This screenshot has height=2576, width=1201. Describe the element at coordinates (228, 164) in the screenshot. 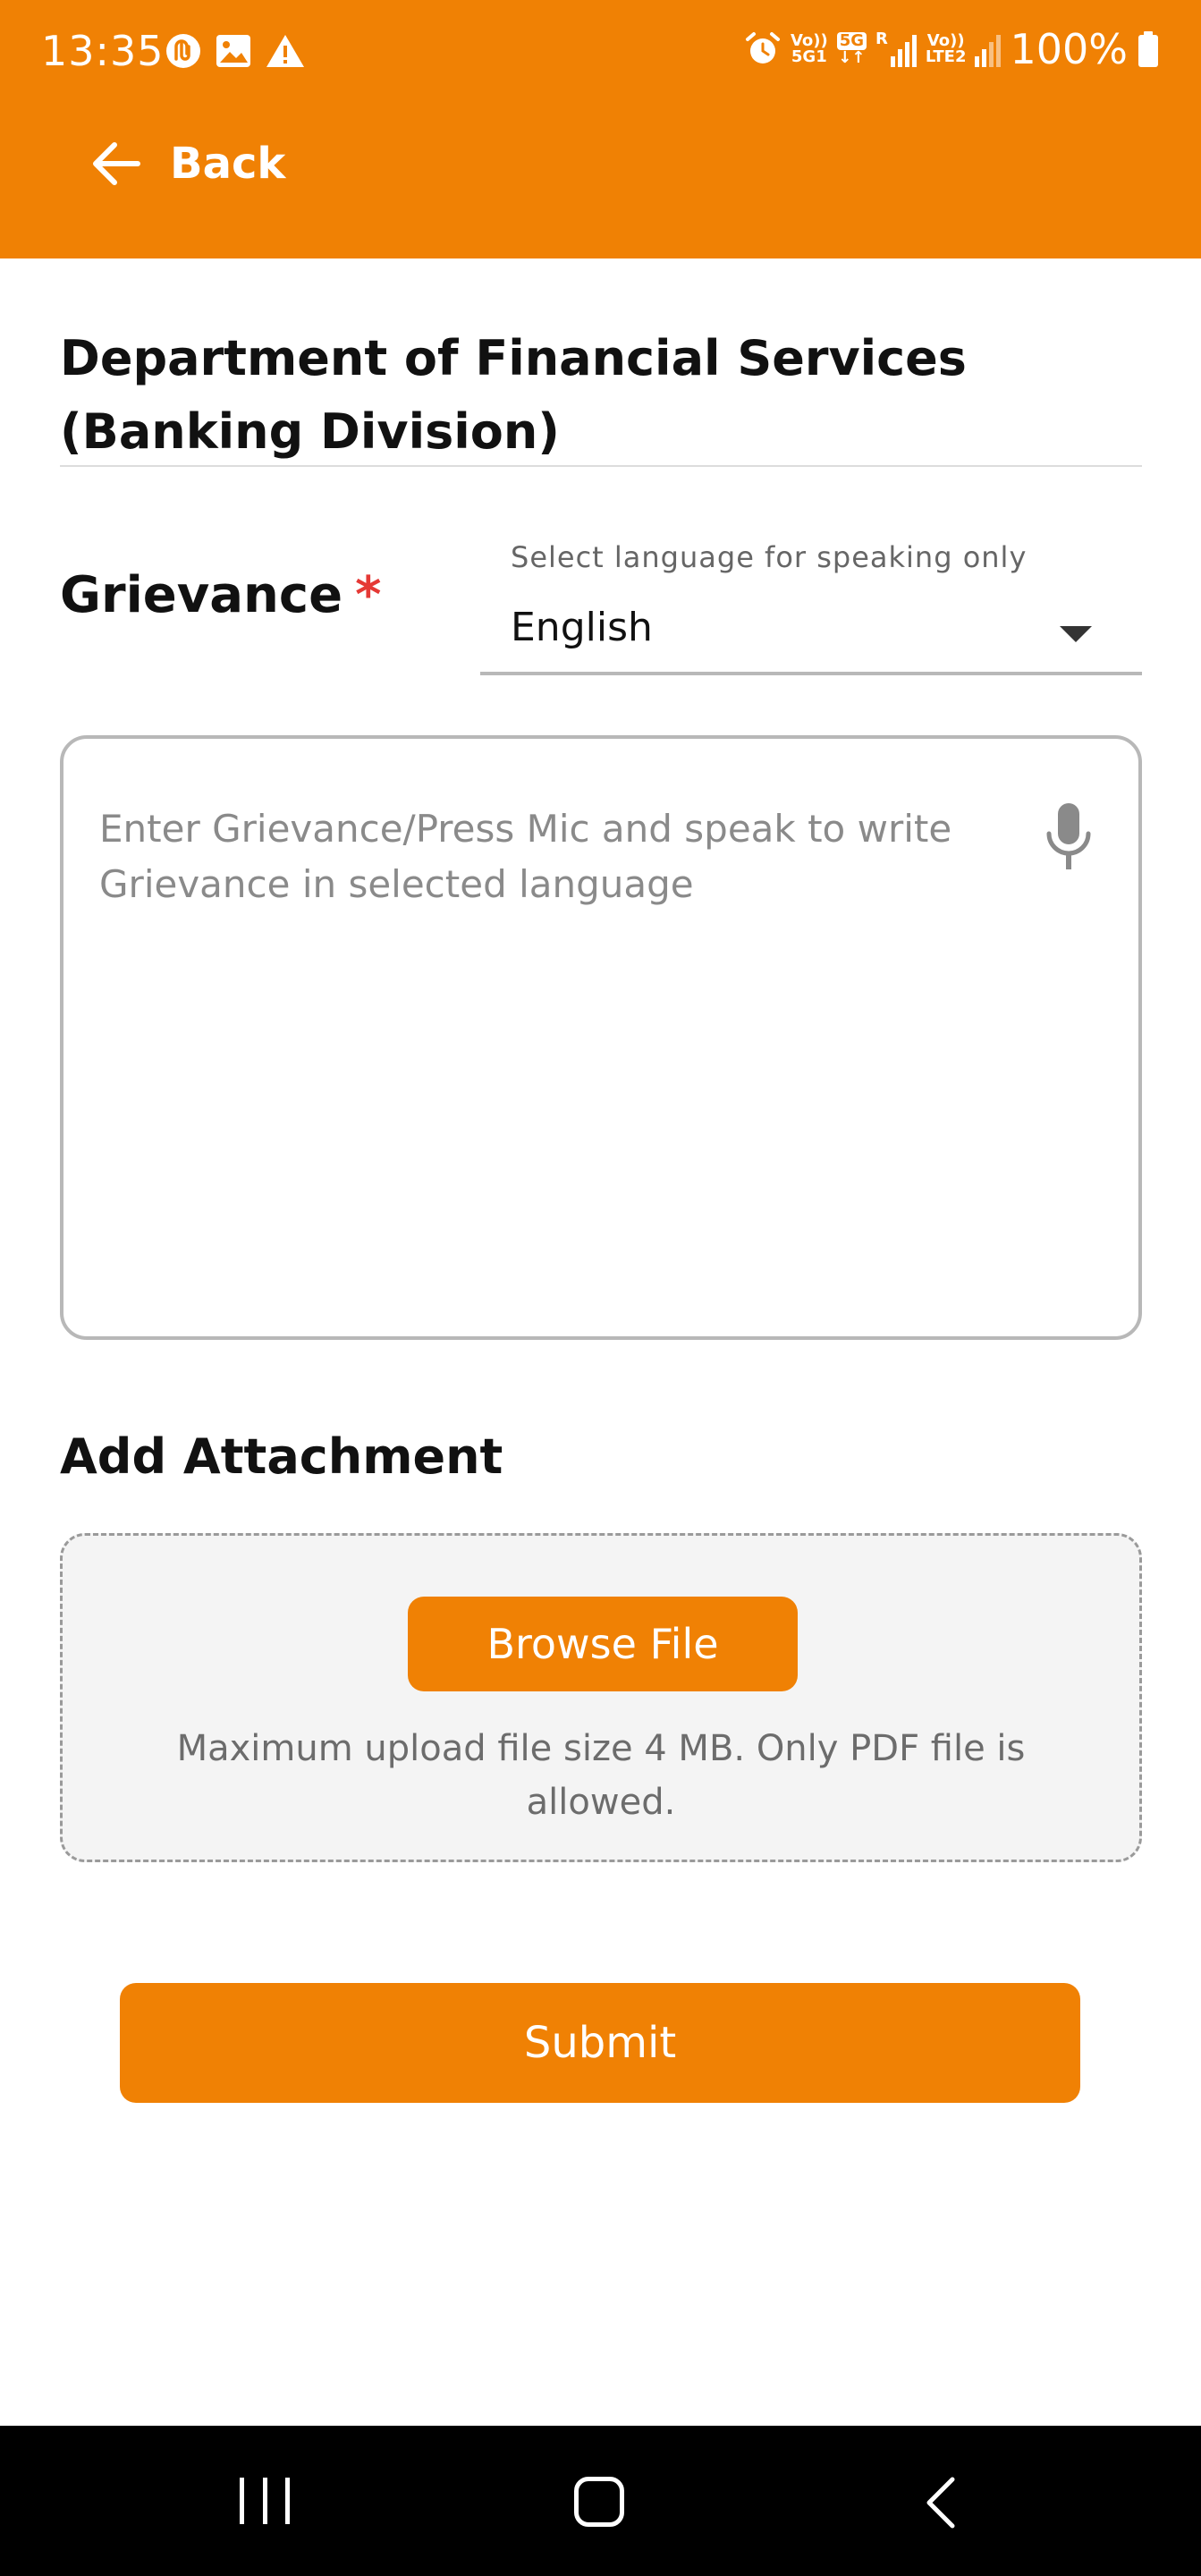

I see `back-label: Back` at that location.